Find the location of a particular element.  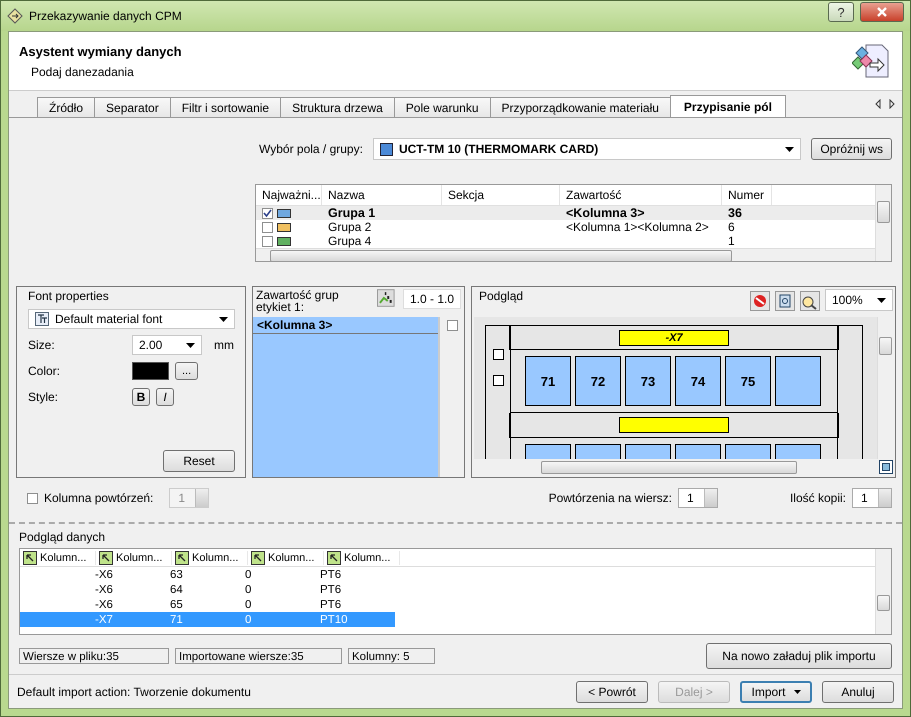

italic-button: I is located at coordinates (165, 397).